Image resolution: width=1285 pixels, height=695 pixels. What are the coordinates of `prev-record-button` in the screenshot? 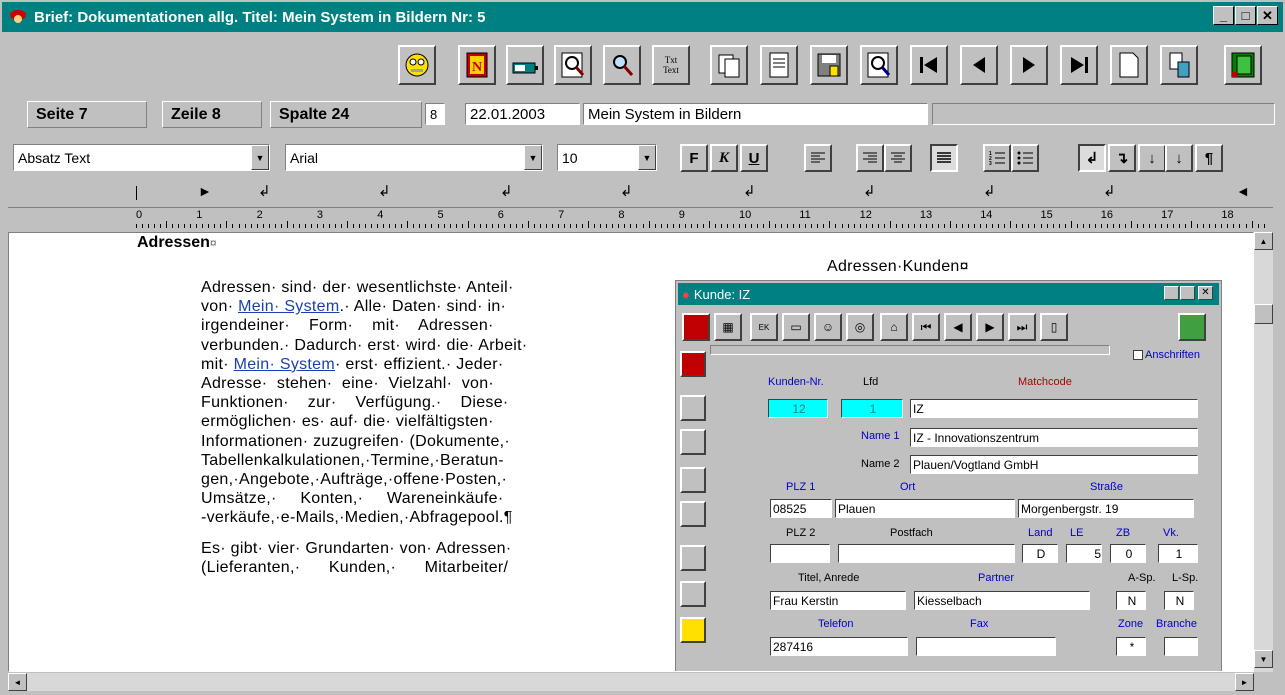 It's located at (979, 65).